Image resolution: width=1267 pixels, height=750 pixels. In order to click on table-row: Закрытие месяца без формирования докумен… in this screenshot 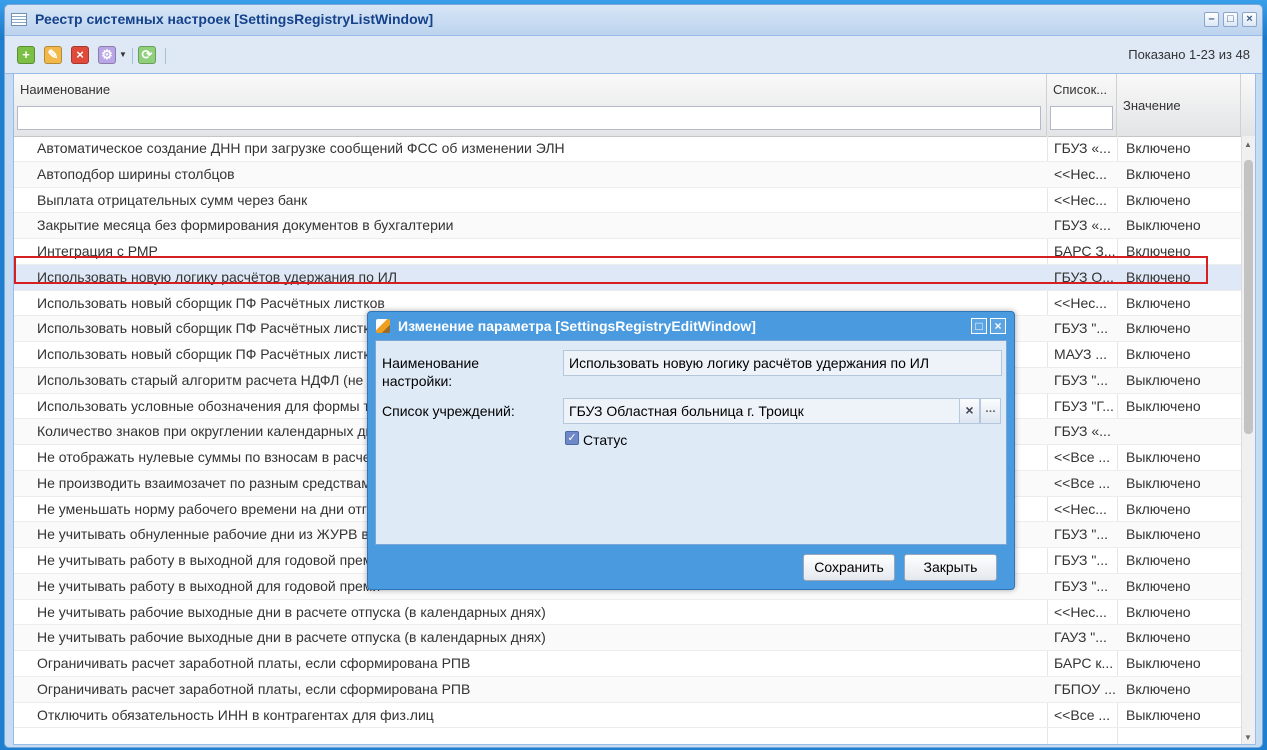, I will do `click(628, 226)`.